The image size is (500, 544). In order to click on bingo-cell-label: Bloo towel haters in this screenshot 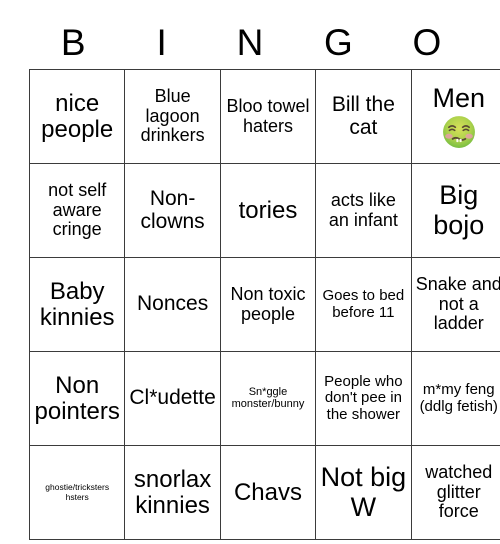, I will do `click(268, 116)`.